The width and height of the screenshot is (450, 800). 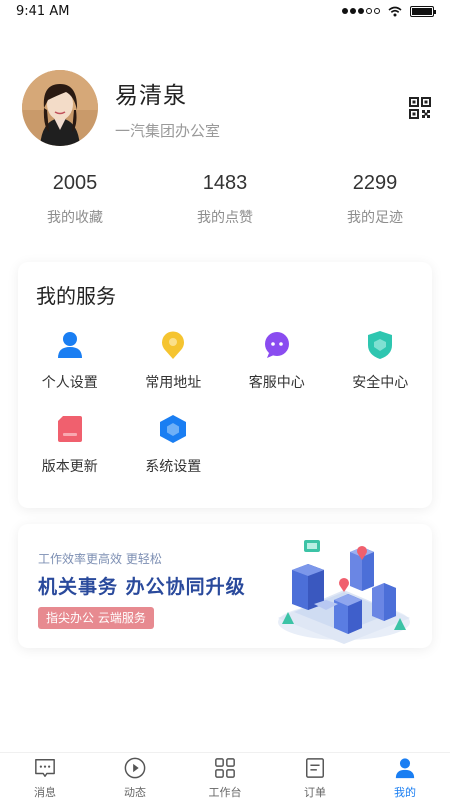 I want to click on wifi-icon, so click(x=395, y=11).